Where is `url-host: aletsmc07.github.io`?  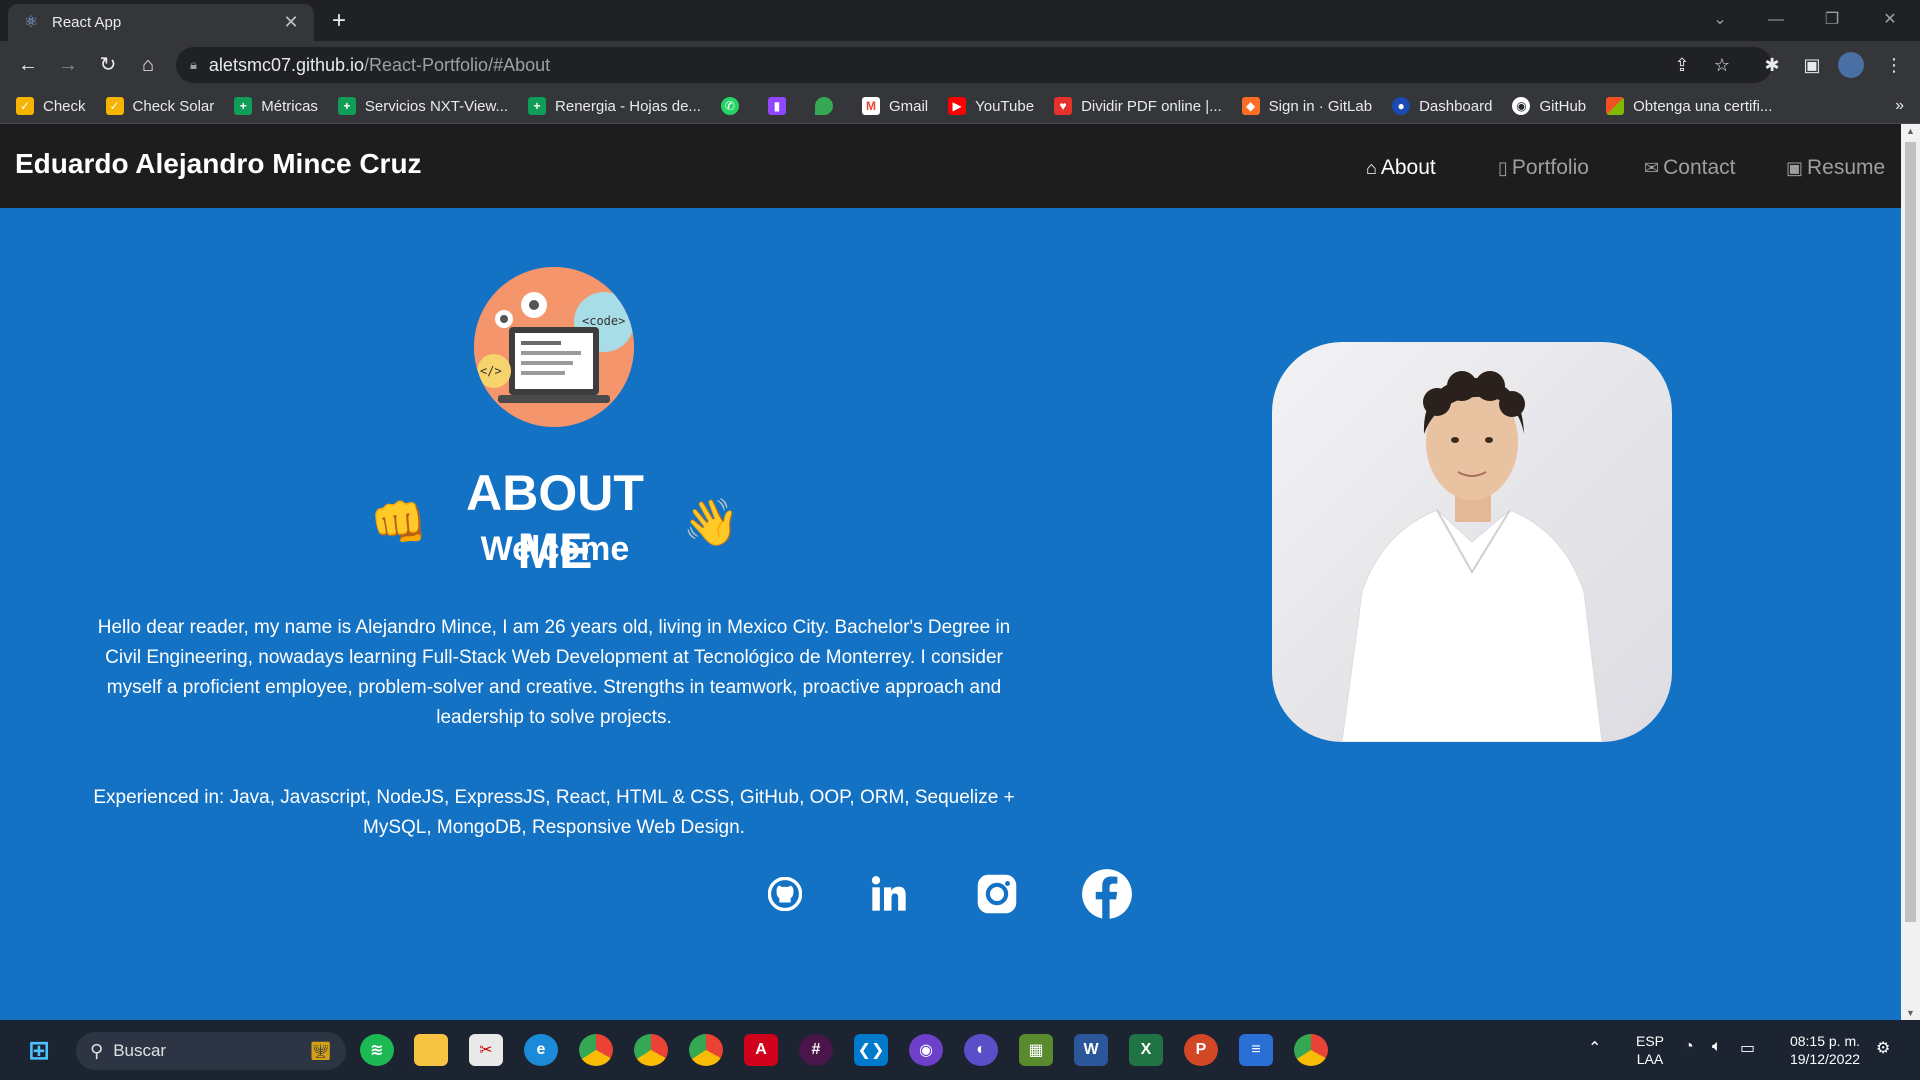
url-host: aletsmc07.github.io is located at coordinates (286, 64).